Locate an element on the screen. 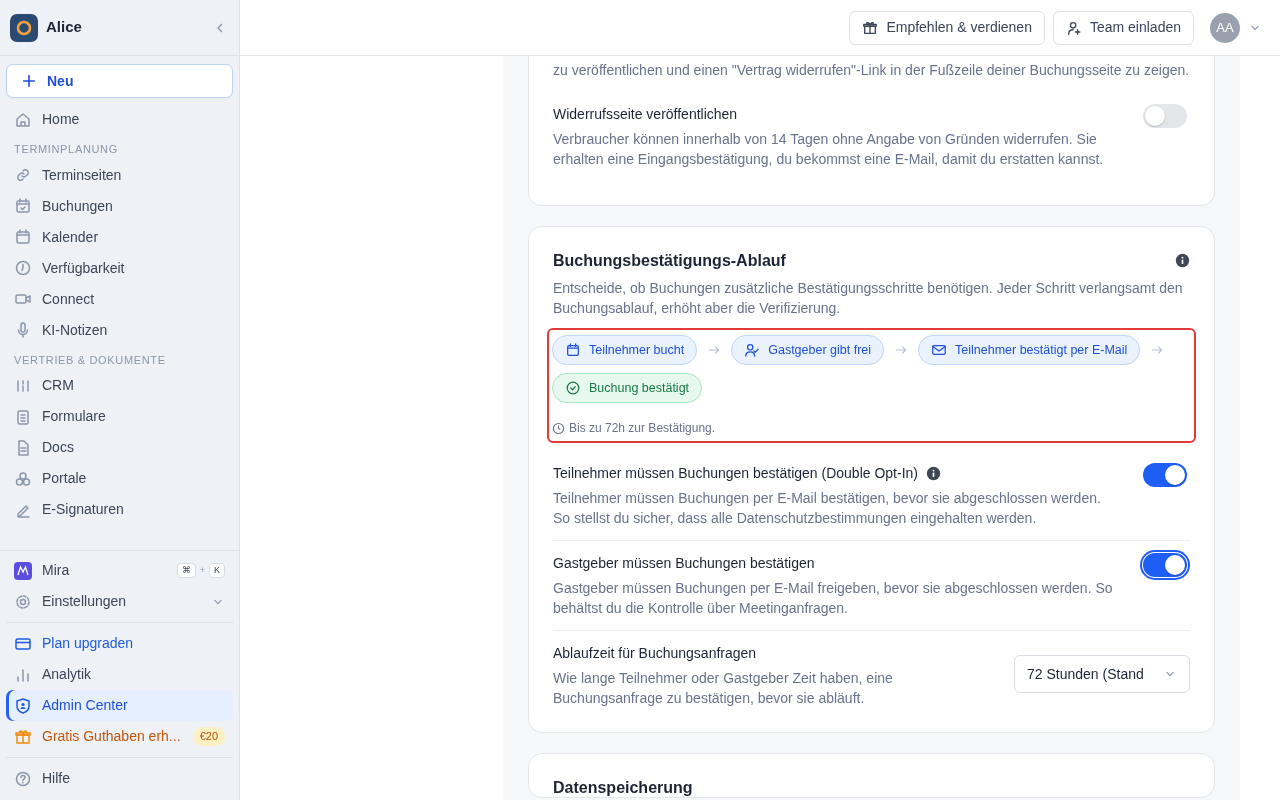  keyboard-key: ⌘ is located at coordinates (186, 570).